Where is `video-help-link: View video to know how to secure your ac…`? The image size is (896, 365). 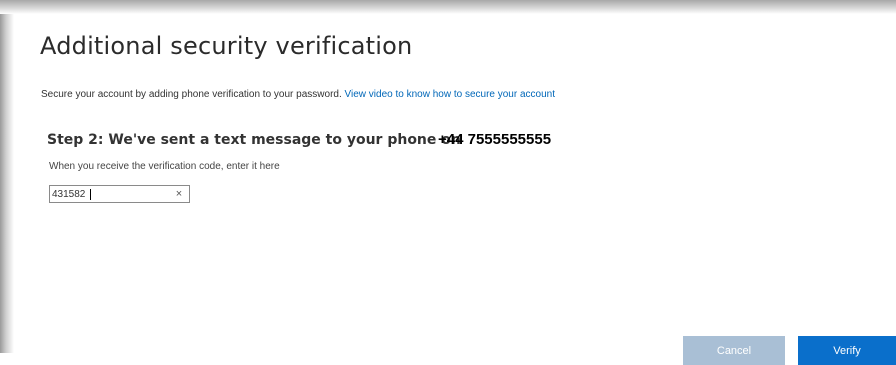 video-help-link: View video to know how to secure your ac… is located at coordinates (450, 94).